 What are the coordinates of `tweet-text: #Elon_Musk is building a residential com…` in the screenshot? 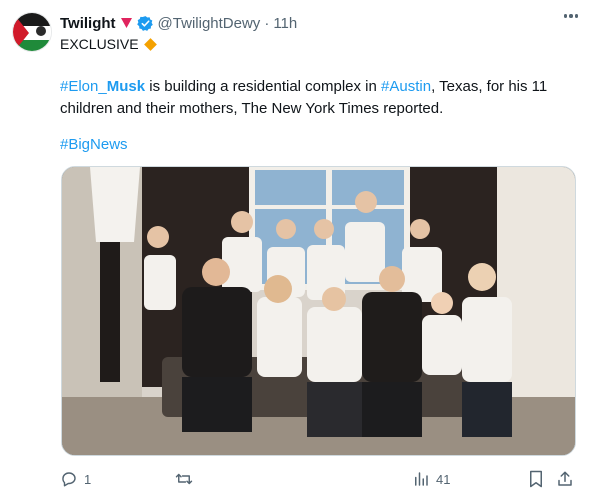 It's located at (320, 98).